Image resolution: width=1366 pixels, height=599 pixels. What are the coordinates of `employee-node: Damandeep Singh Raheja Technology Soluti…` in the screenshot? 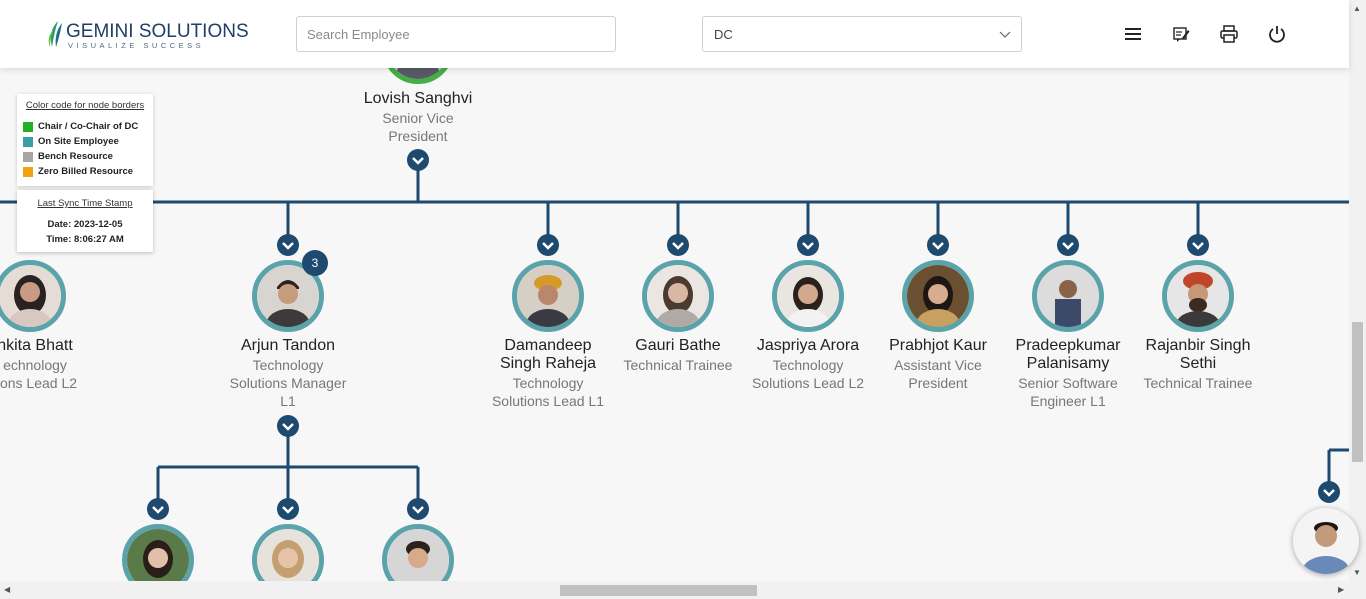 It's located at (548, 373).